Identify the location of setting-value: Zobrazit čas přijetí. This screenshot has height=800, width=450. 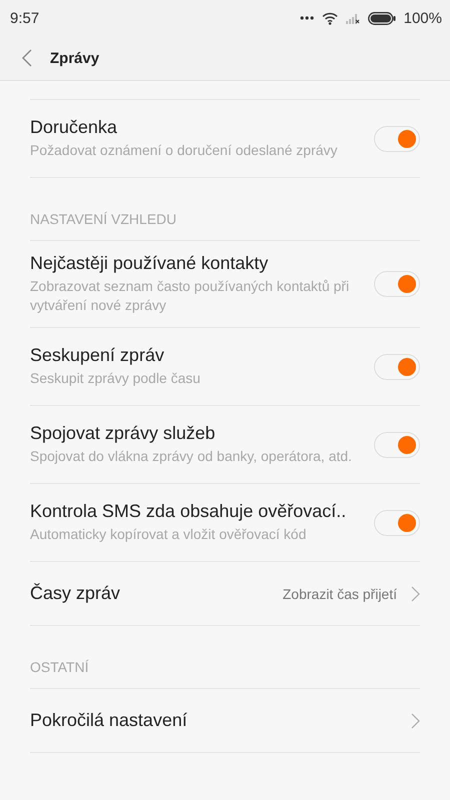
(339, 594).